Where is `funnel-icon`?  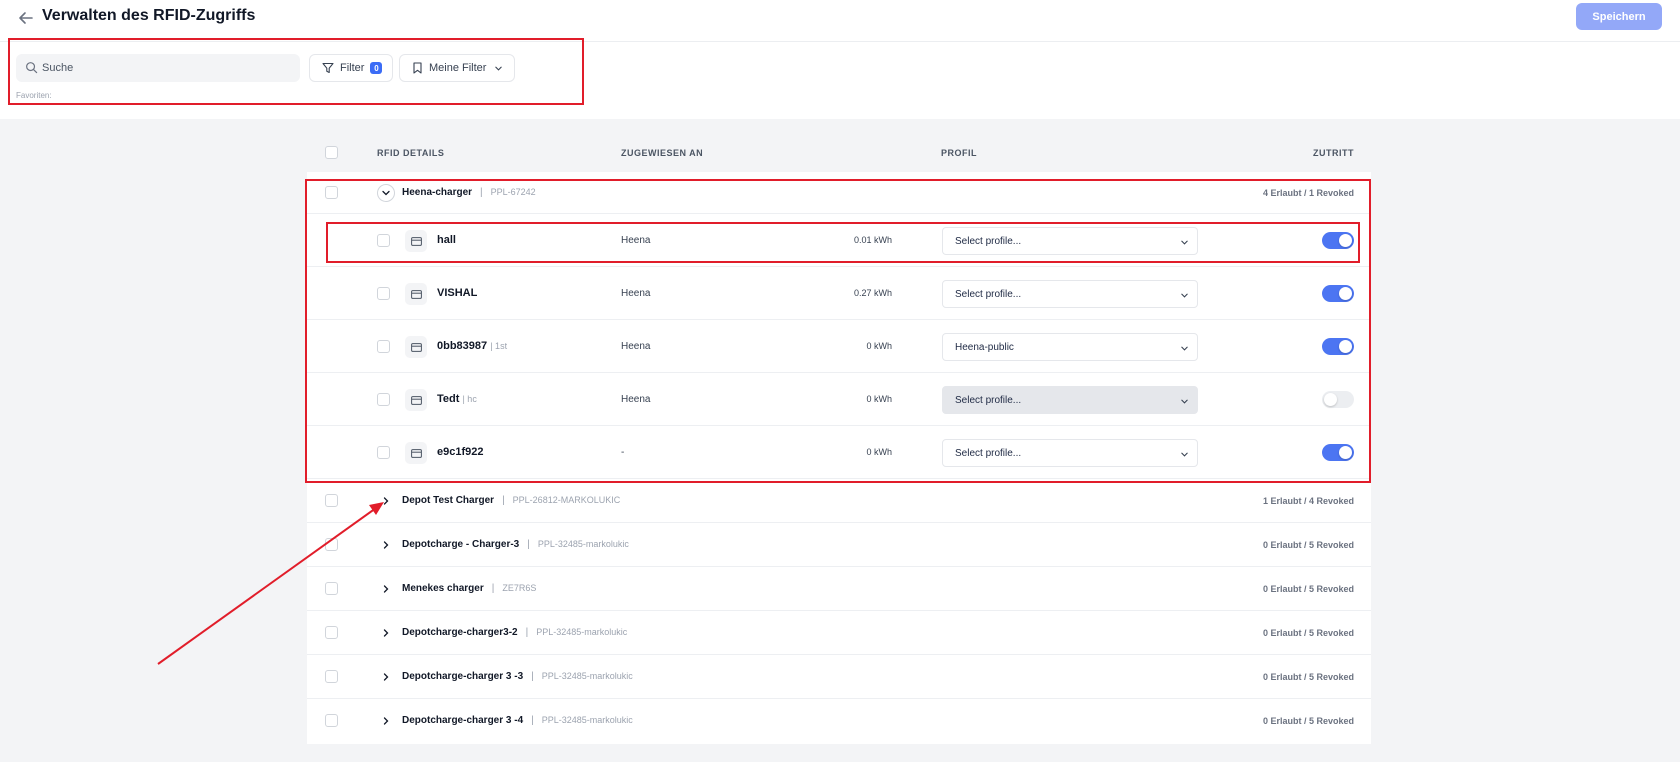
funnel-icon is located at coordinates (328, 68).